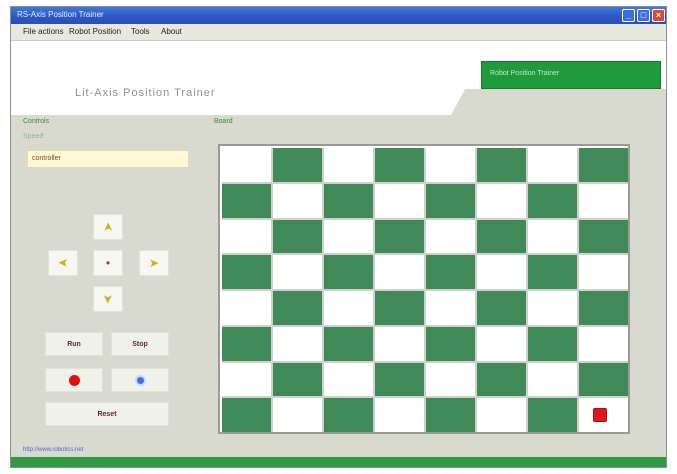  What do you see at coordinates (108, 299) in the screenshot?
I see `move-down-button: ➤` at bounding box center [108, 299].